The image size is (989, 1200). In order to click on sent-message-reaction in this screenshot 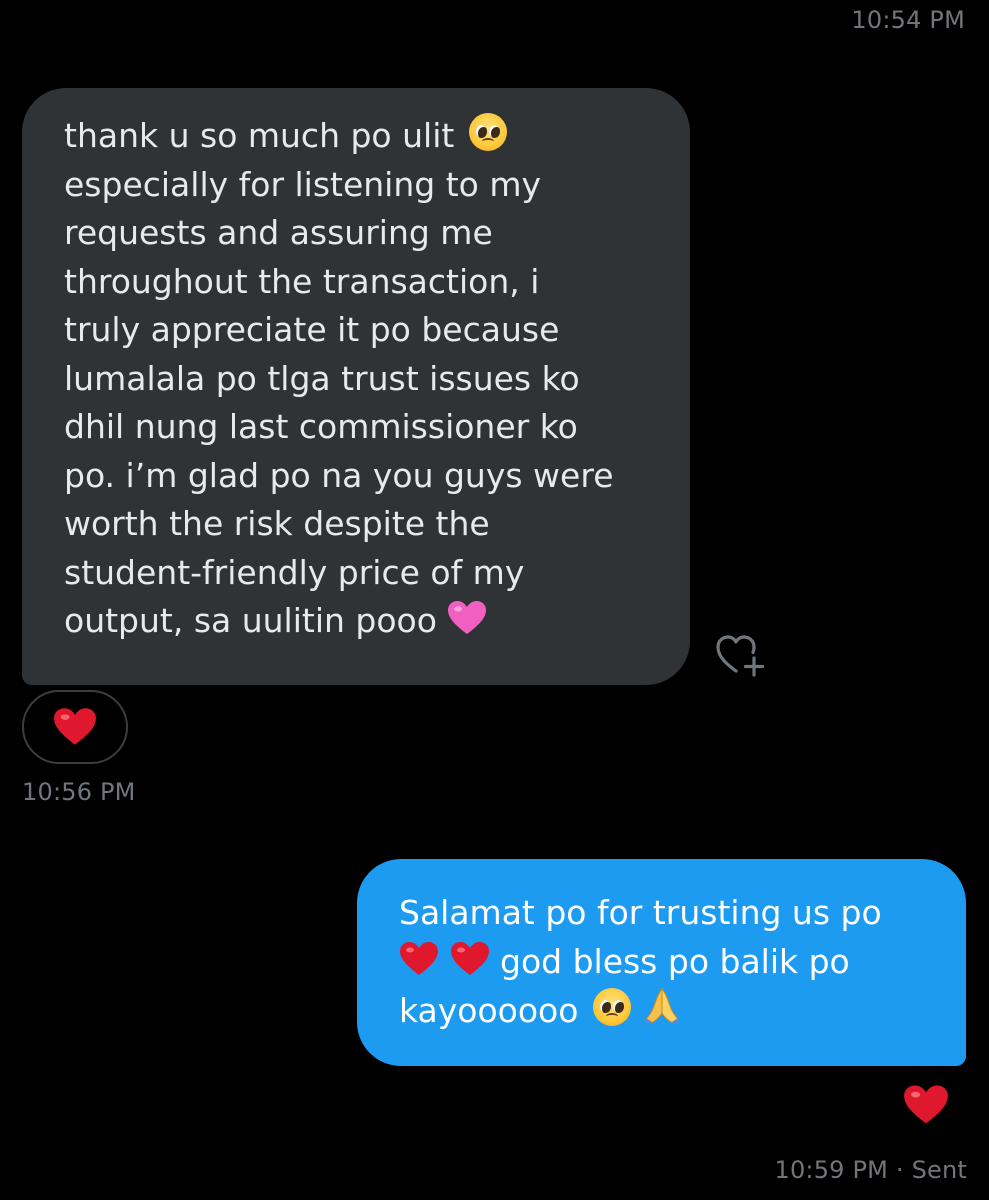, I will do `click(926, 1107)`.